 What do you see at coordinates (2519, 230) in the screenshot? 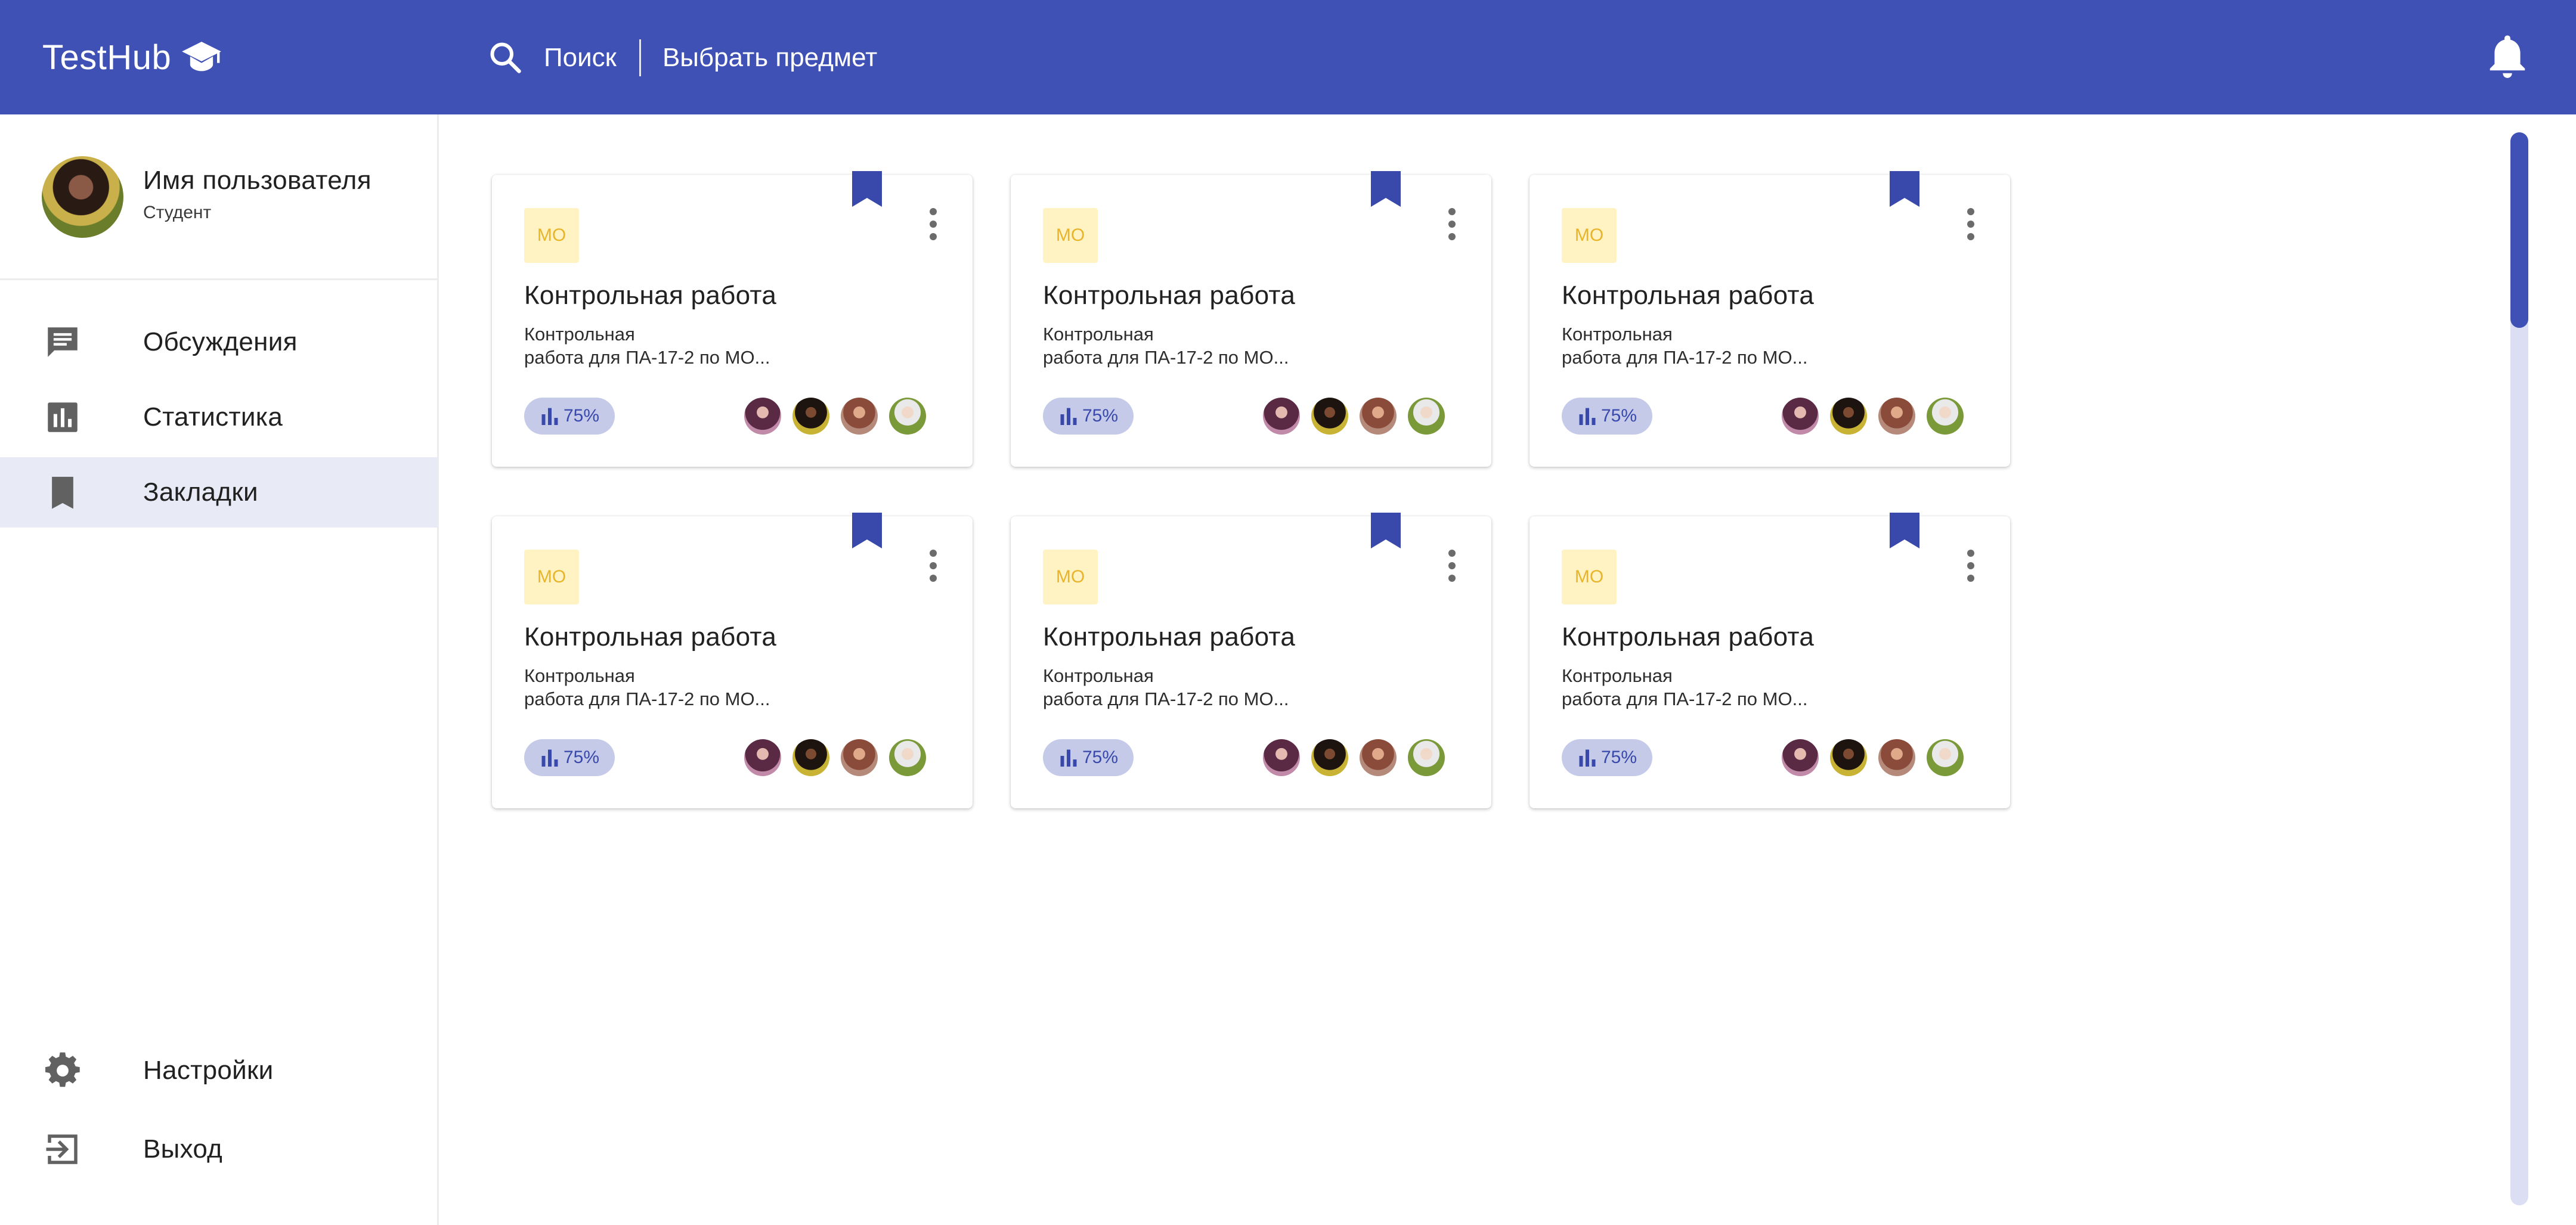
I see `scrollbar-thumb` at bounding box center [2519, 230].